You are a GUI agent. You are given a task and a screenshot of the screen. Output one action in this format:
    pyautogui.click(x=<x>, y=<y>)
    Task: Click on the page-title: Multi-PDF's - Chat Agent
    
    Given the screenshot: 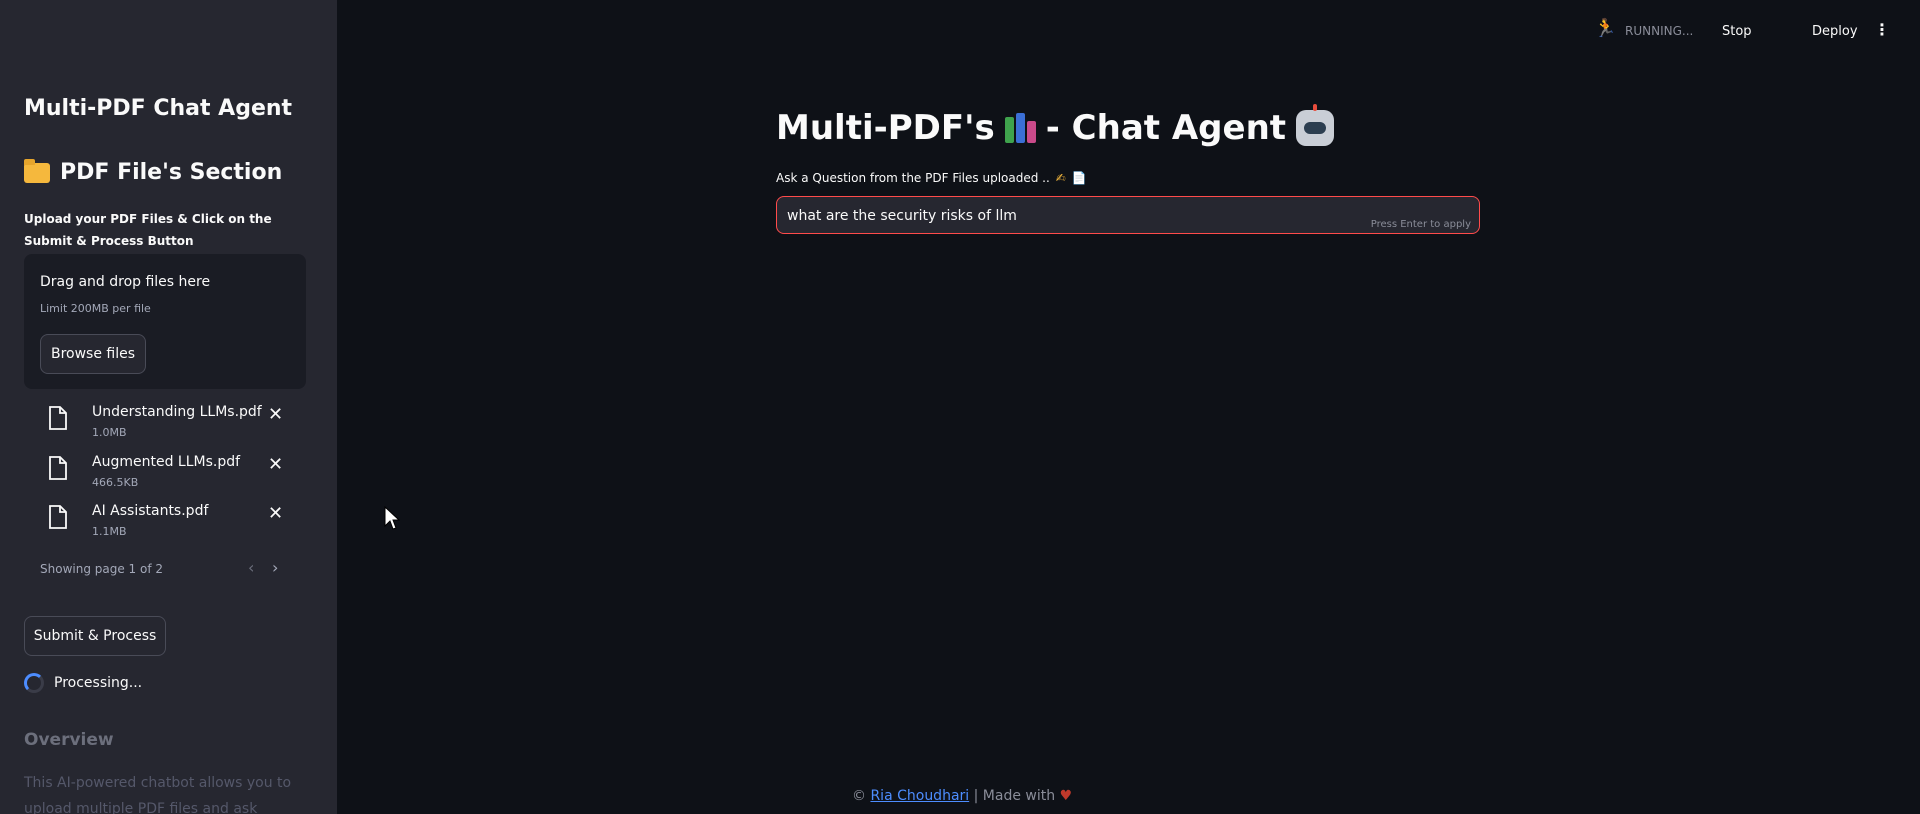 What is the action you would take?
    pyautogui.click(x=1055, y=126)
    